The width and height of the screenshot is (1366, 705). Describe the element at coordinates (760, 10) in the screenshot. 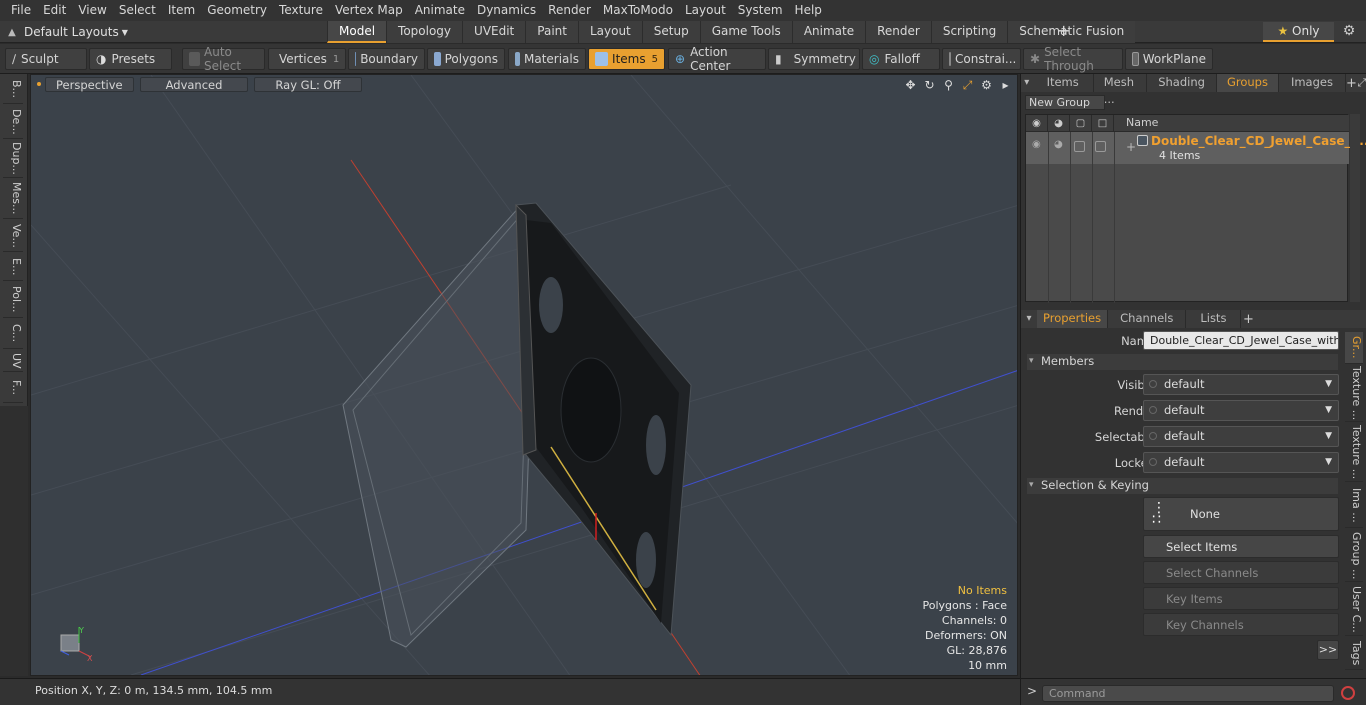

I see `menu-system: System` at that location.